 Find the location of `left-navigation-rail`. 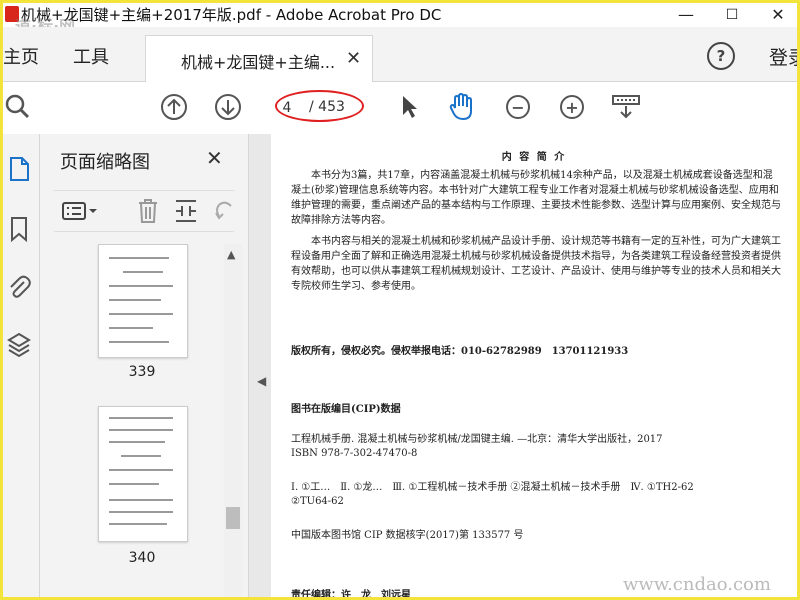

left-navigation-rail is located at coordinates (21, 365).